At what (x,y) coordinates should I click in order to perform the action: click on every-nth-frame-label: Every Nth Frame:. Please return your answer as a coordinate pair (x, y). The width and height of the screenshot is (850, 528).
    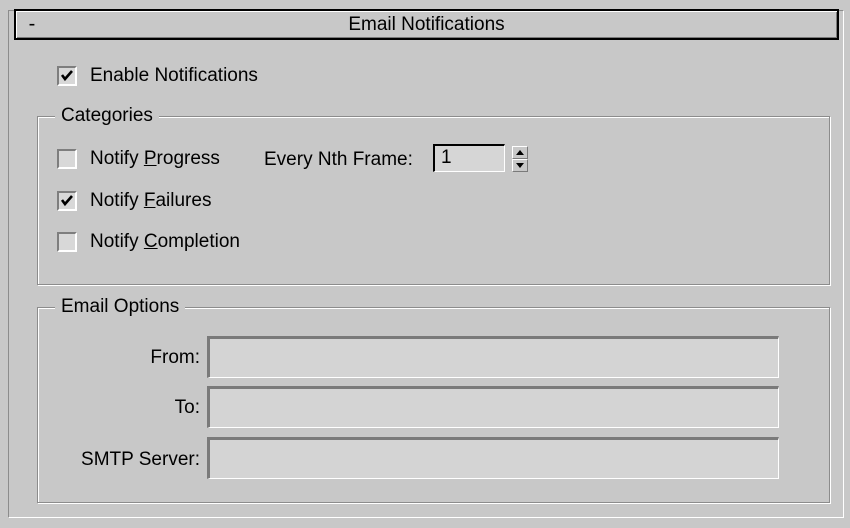
    Looking at the image, I should click on (338, 159).